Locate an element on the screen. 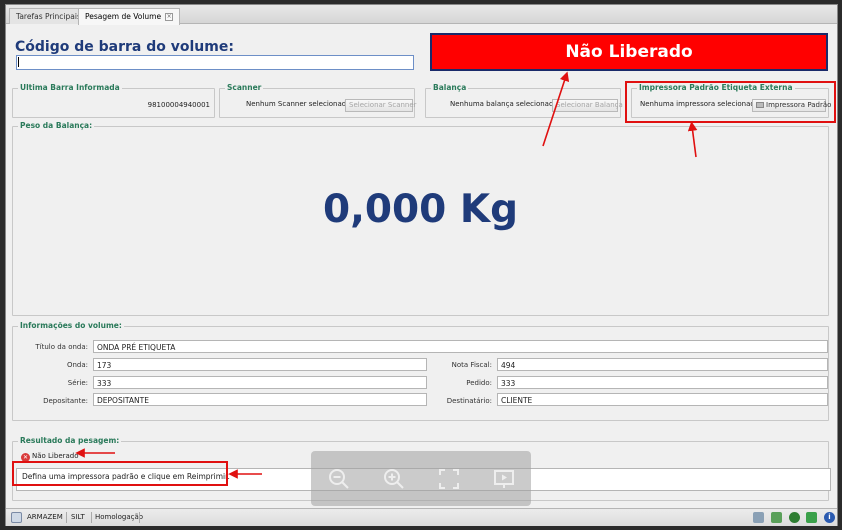  scale-status: Nenhuma balança selecionada. is located at coordinates (505, 104).